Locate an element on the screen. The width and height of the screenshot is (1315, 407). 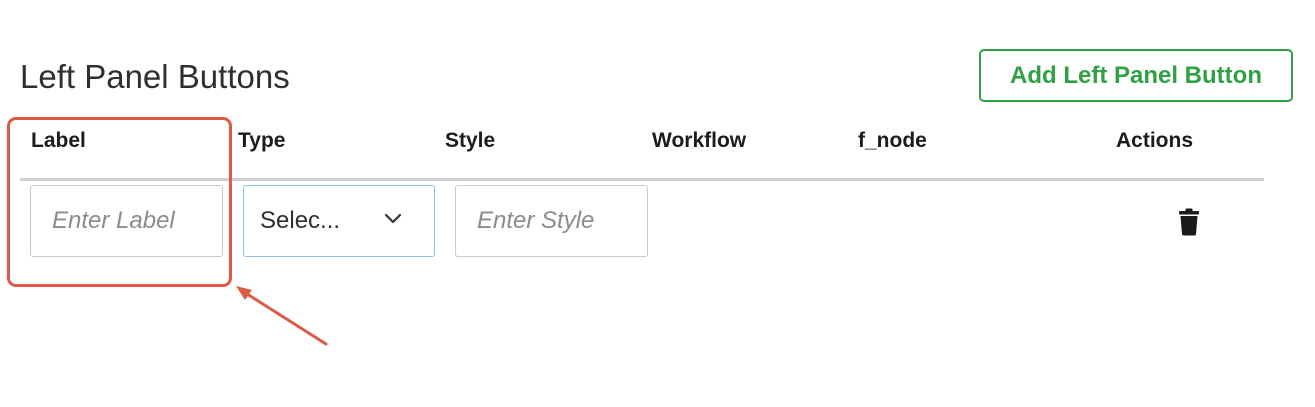
style-input is located at coordinates (551, 221).